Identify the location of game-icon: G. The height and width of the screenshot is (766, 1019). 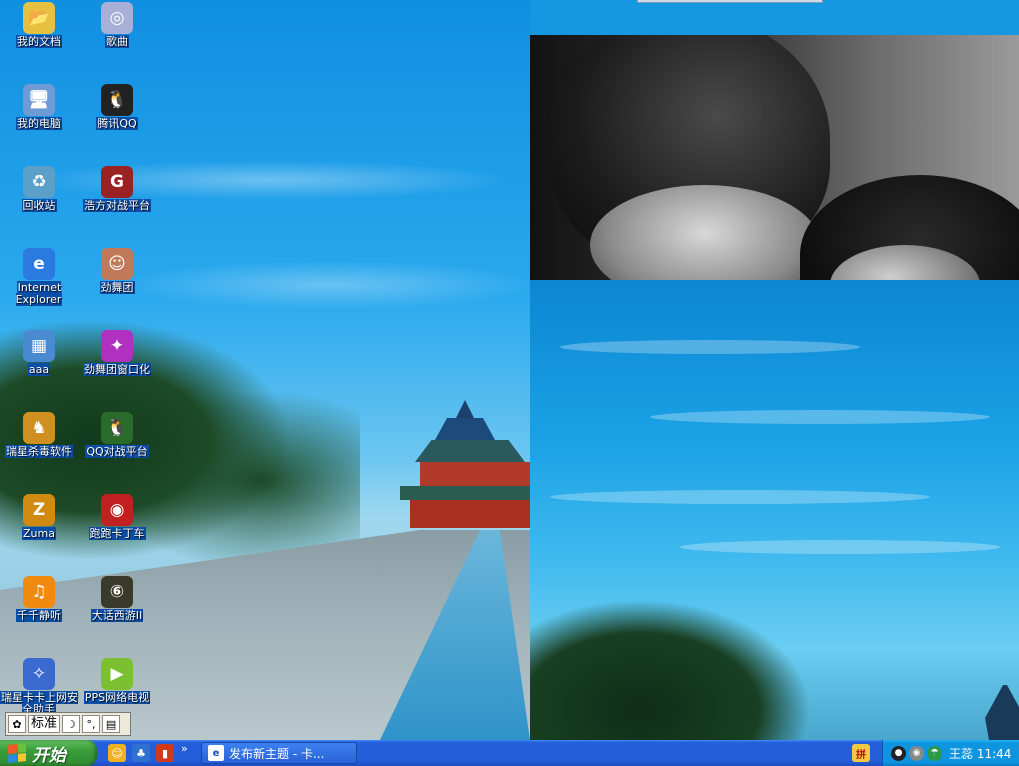
(117, 182).